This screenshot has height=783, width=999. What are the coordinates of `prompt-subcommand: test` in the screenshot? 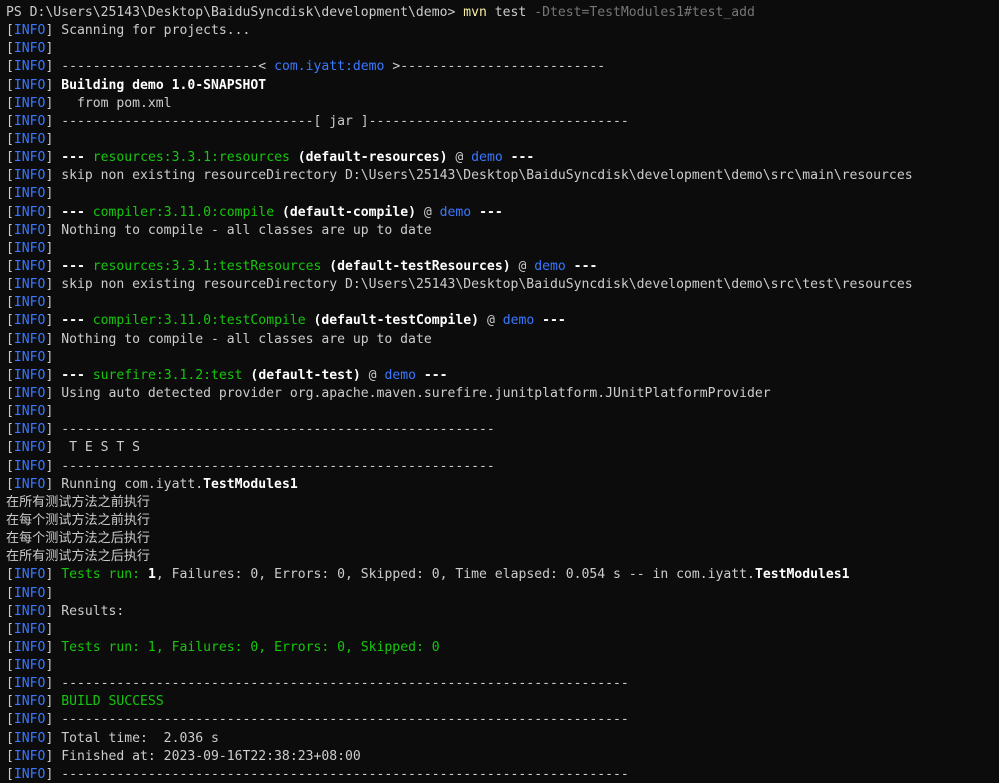 It's located at (510, 12).